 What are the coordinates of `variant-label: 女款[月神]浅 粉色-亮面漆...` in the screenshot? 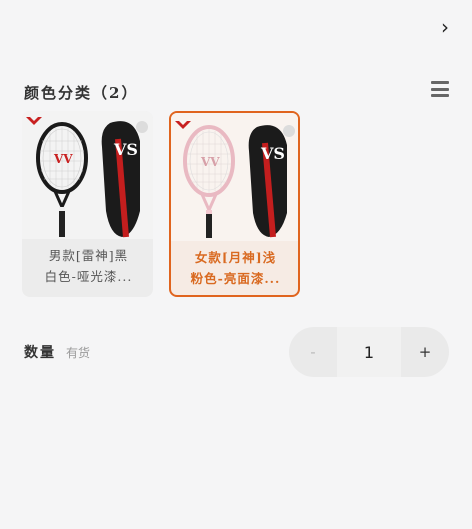 It's located at (234, 269).